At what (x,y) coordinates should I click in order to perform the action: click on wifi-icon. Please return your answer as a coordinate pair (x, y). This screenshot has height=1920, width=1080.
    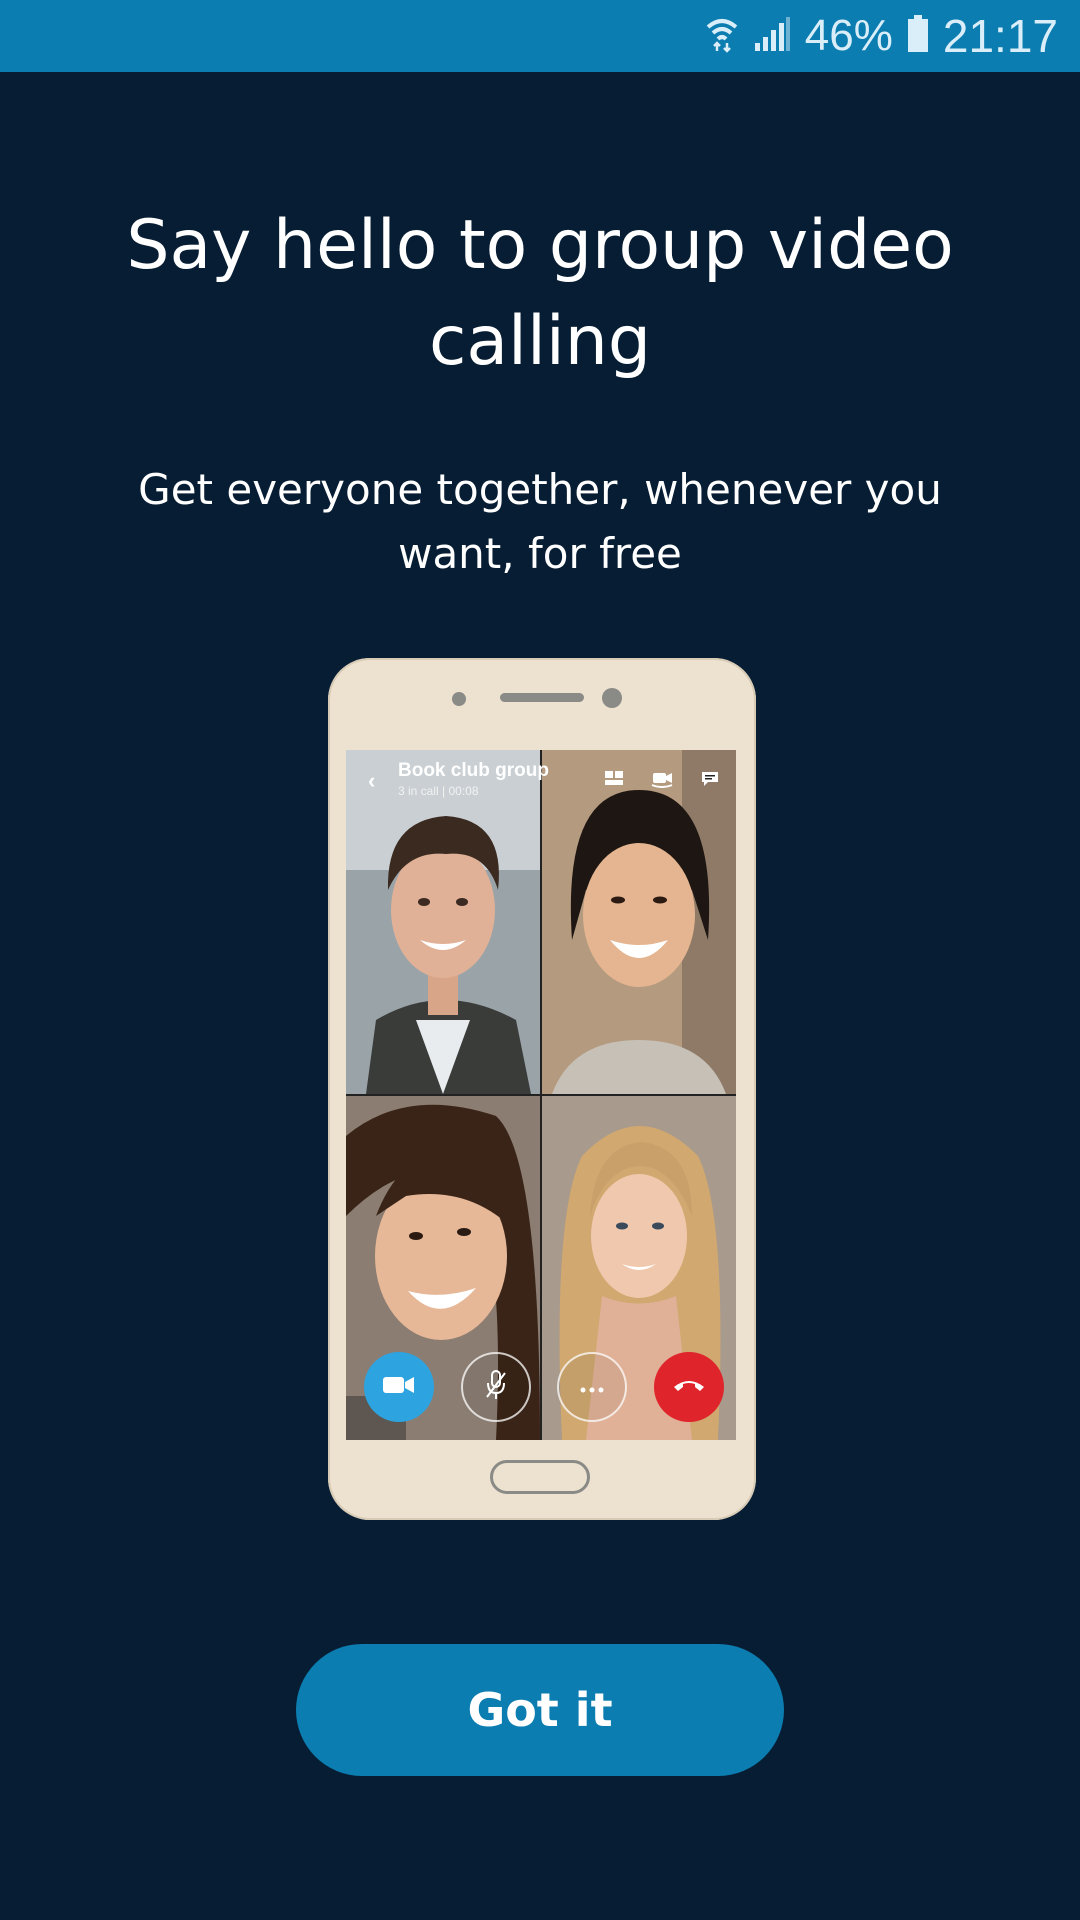
    Looking at the image, I should click on (722, 36).